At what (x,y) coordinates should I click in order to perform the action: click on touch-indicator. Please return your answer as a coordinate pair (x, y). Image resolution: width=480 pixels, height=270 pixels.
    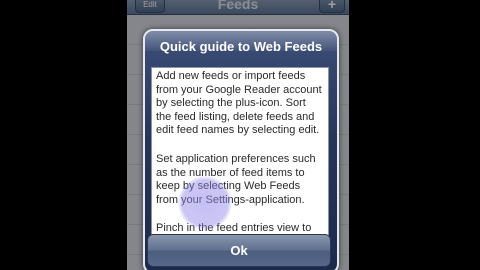
    Looking at the image, I should click on (205, 203).